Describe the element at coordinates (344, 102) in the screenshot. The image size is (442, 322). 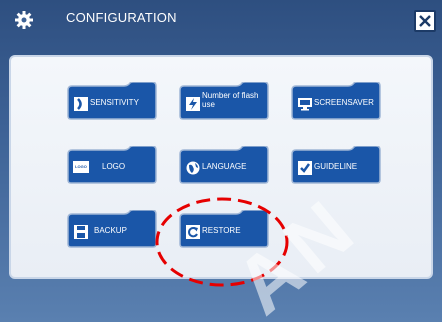
I see `screensaver-label: SCREENSAVER` at that location.